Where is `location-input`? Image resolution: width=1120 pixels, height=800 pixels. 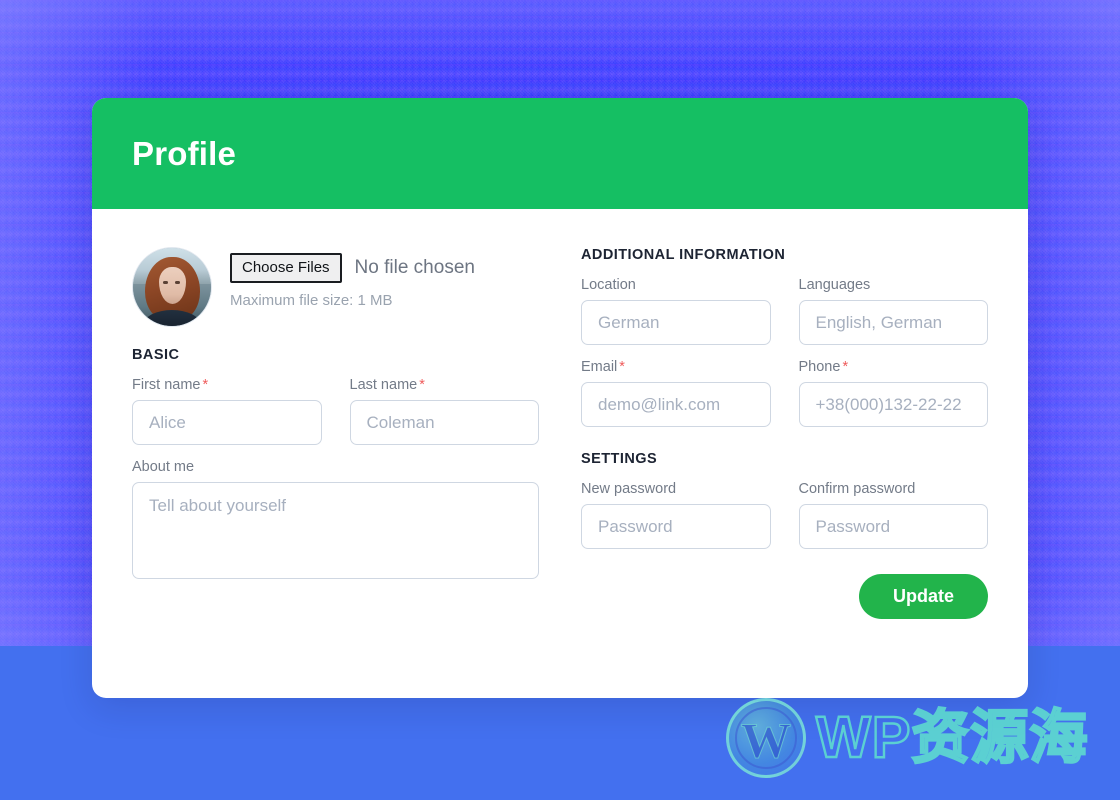
location-input is located at coordinates (676, 322).